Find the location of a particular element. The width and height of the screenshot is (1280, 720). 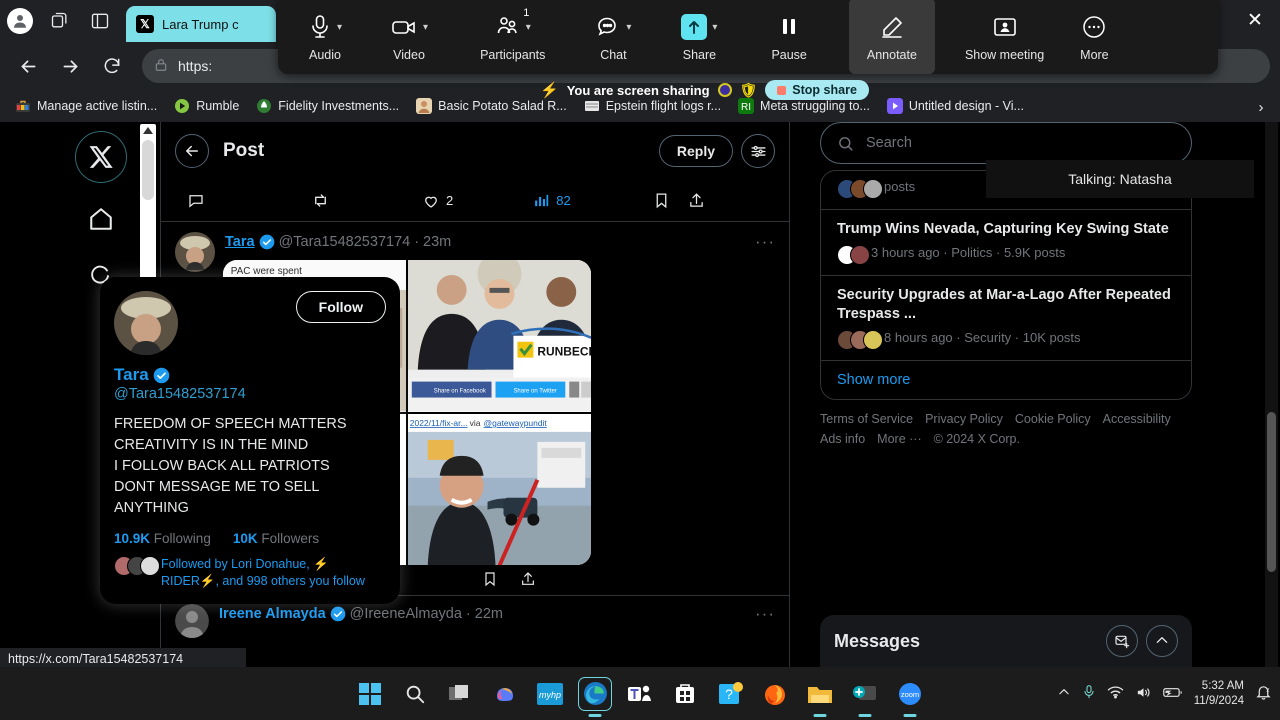

chevron-up-icon is located at coordinates (1162, 641).